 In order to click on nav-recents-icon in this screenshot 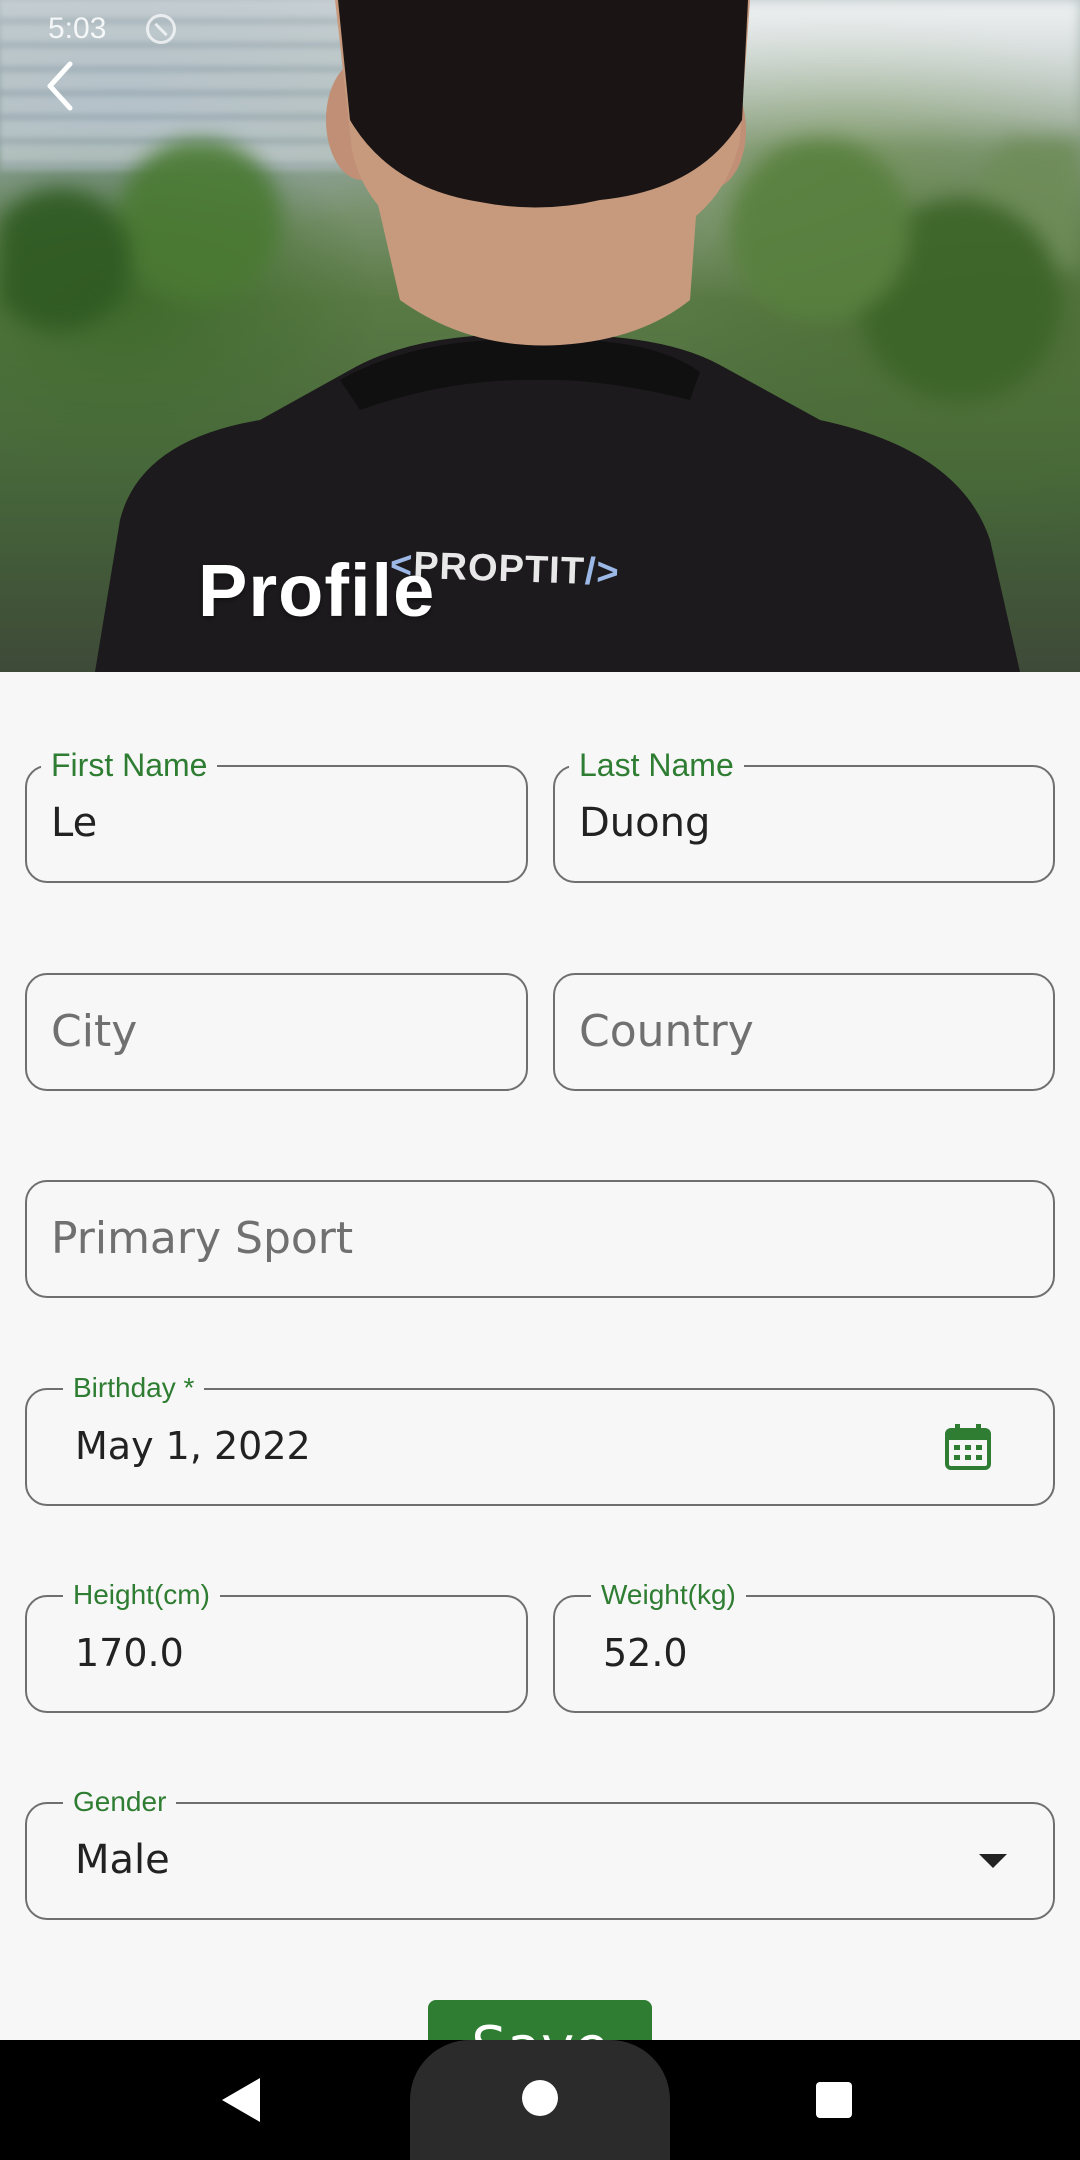, I will do `click(834, 2100)`.